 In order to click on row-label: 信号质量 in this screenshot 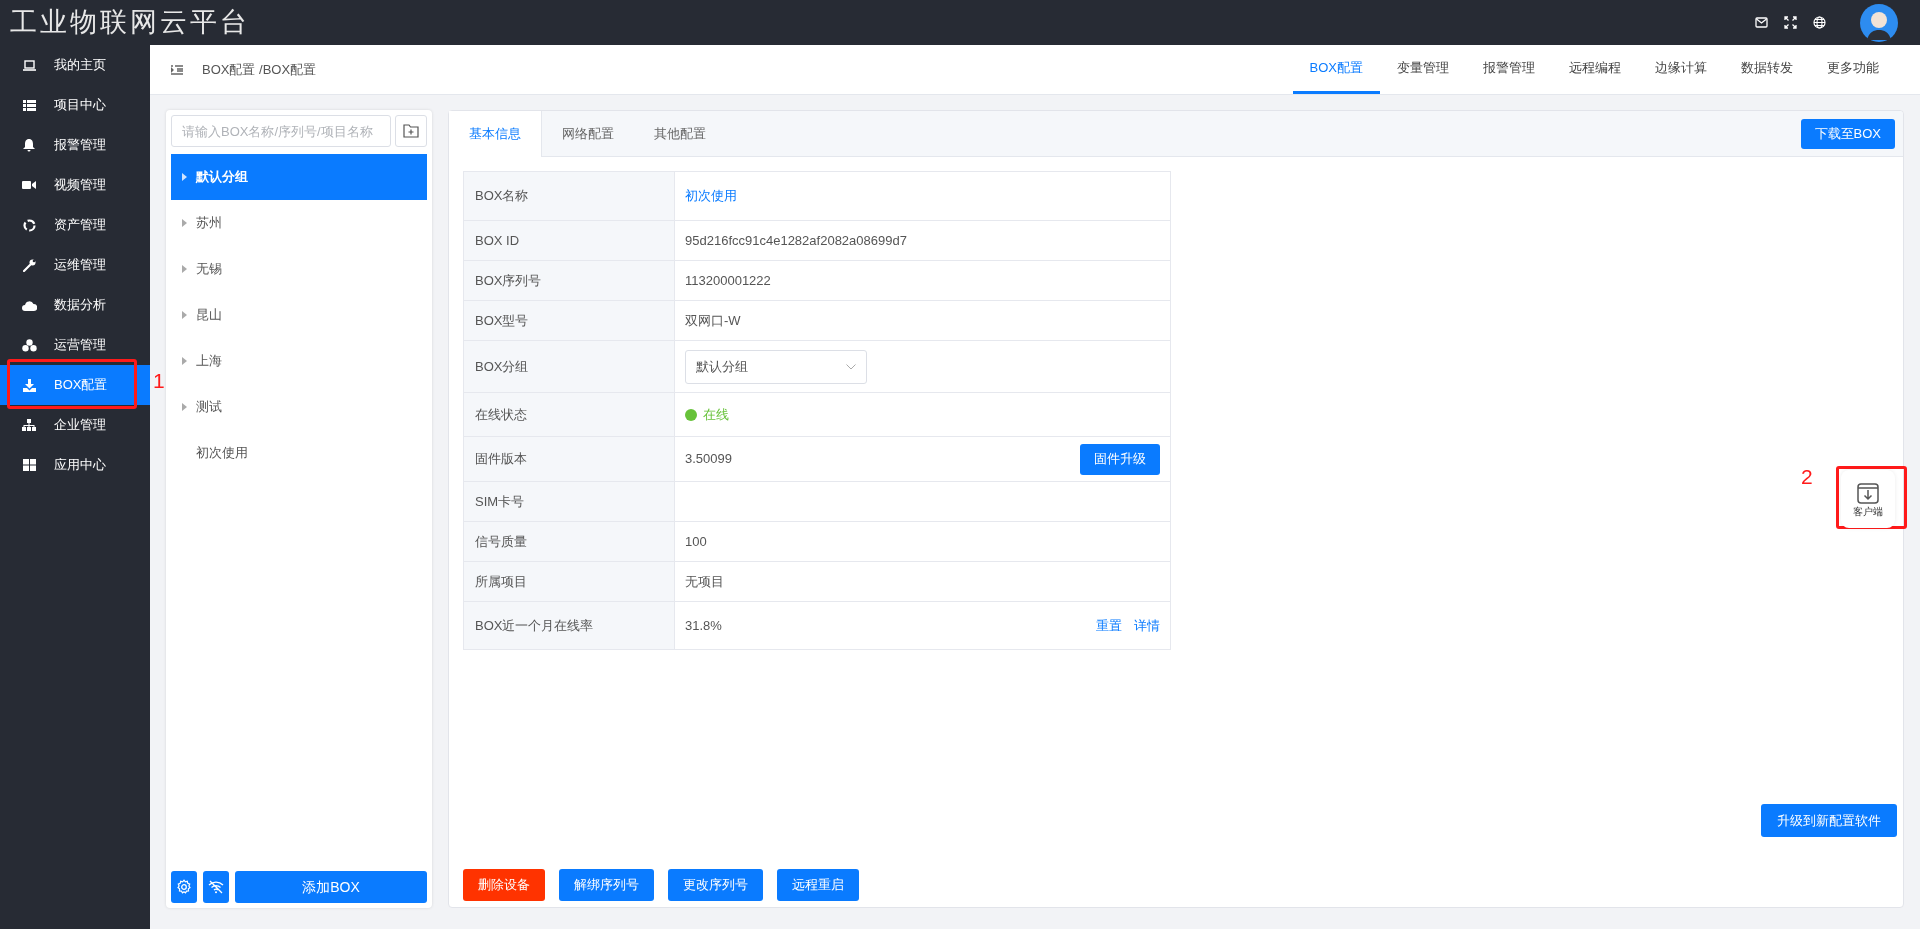, I will do `click(569, 541)`.